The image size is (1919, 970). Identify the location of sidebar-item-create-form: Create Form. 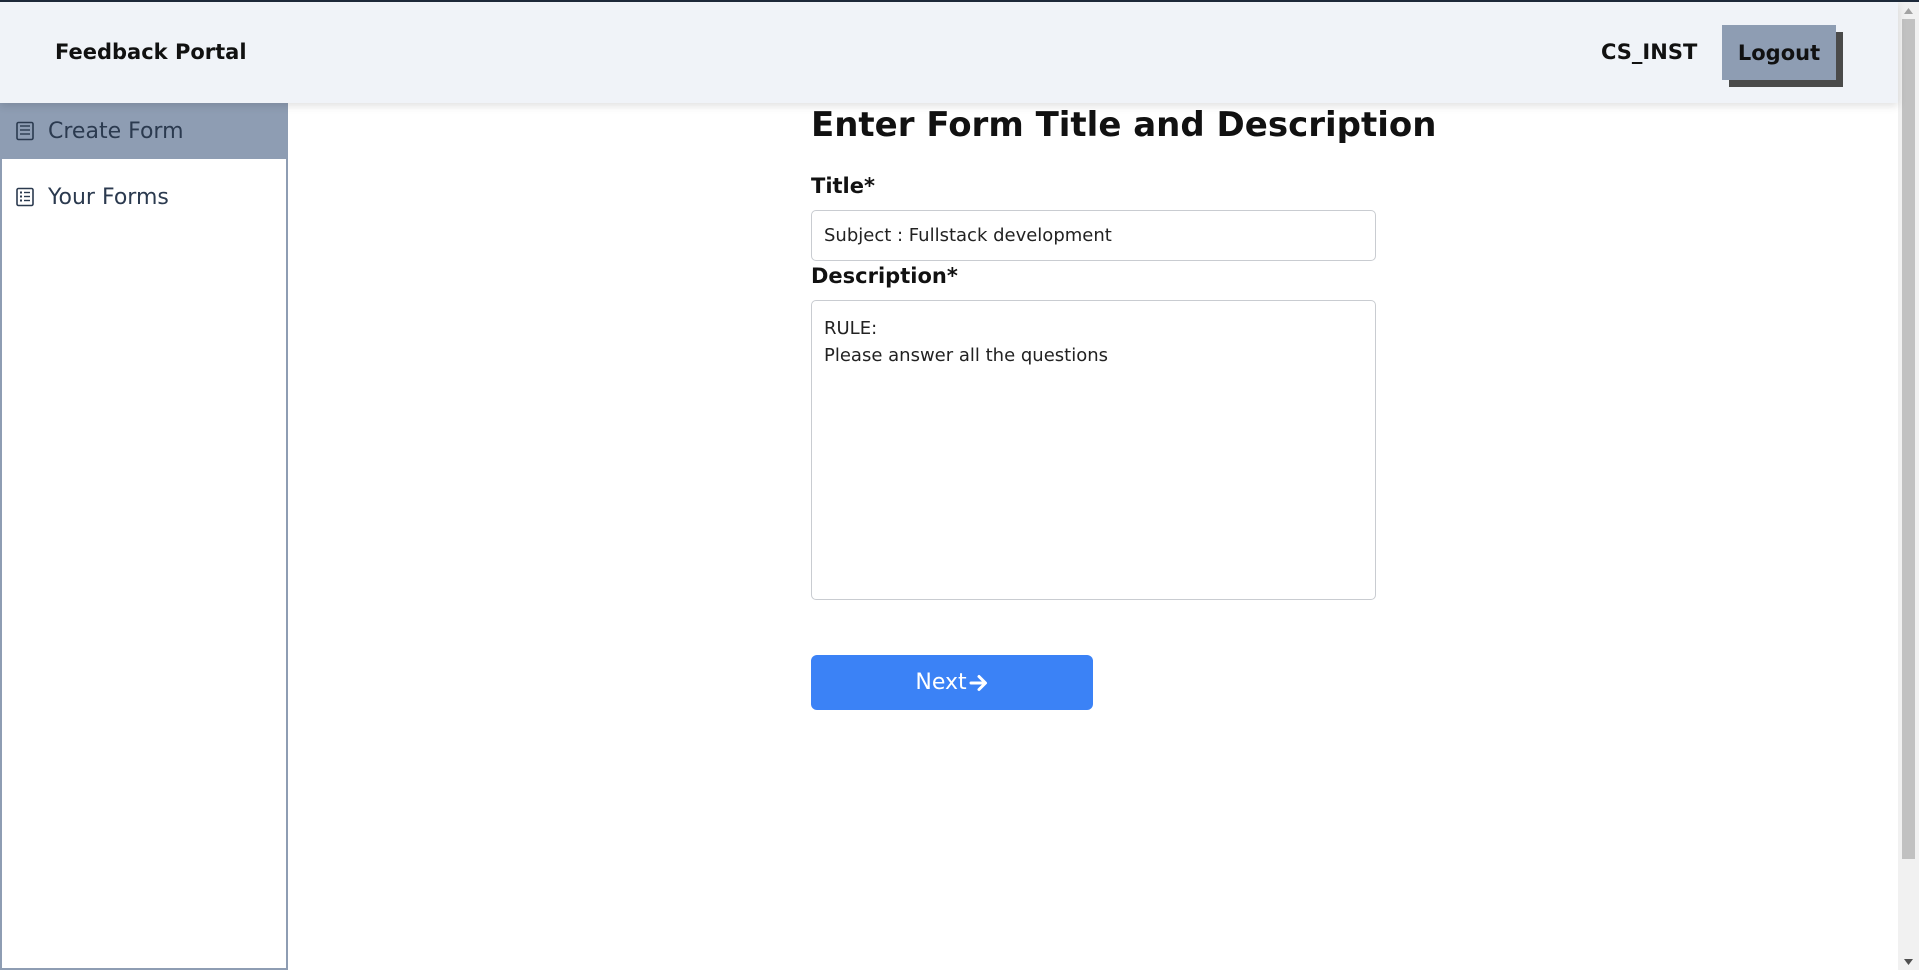
(144, 131).